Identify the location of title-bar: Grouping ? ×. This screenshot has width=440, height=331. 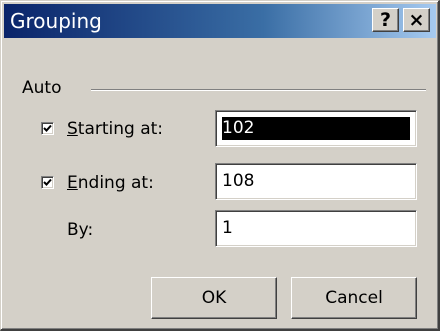
(220, 21).